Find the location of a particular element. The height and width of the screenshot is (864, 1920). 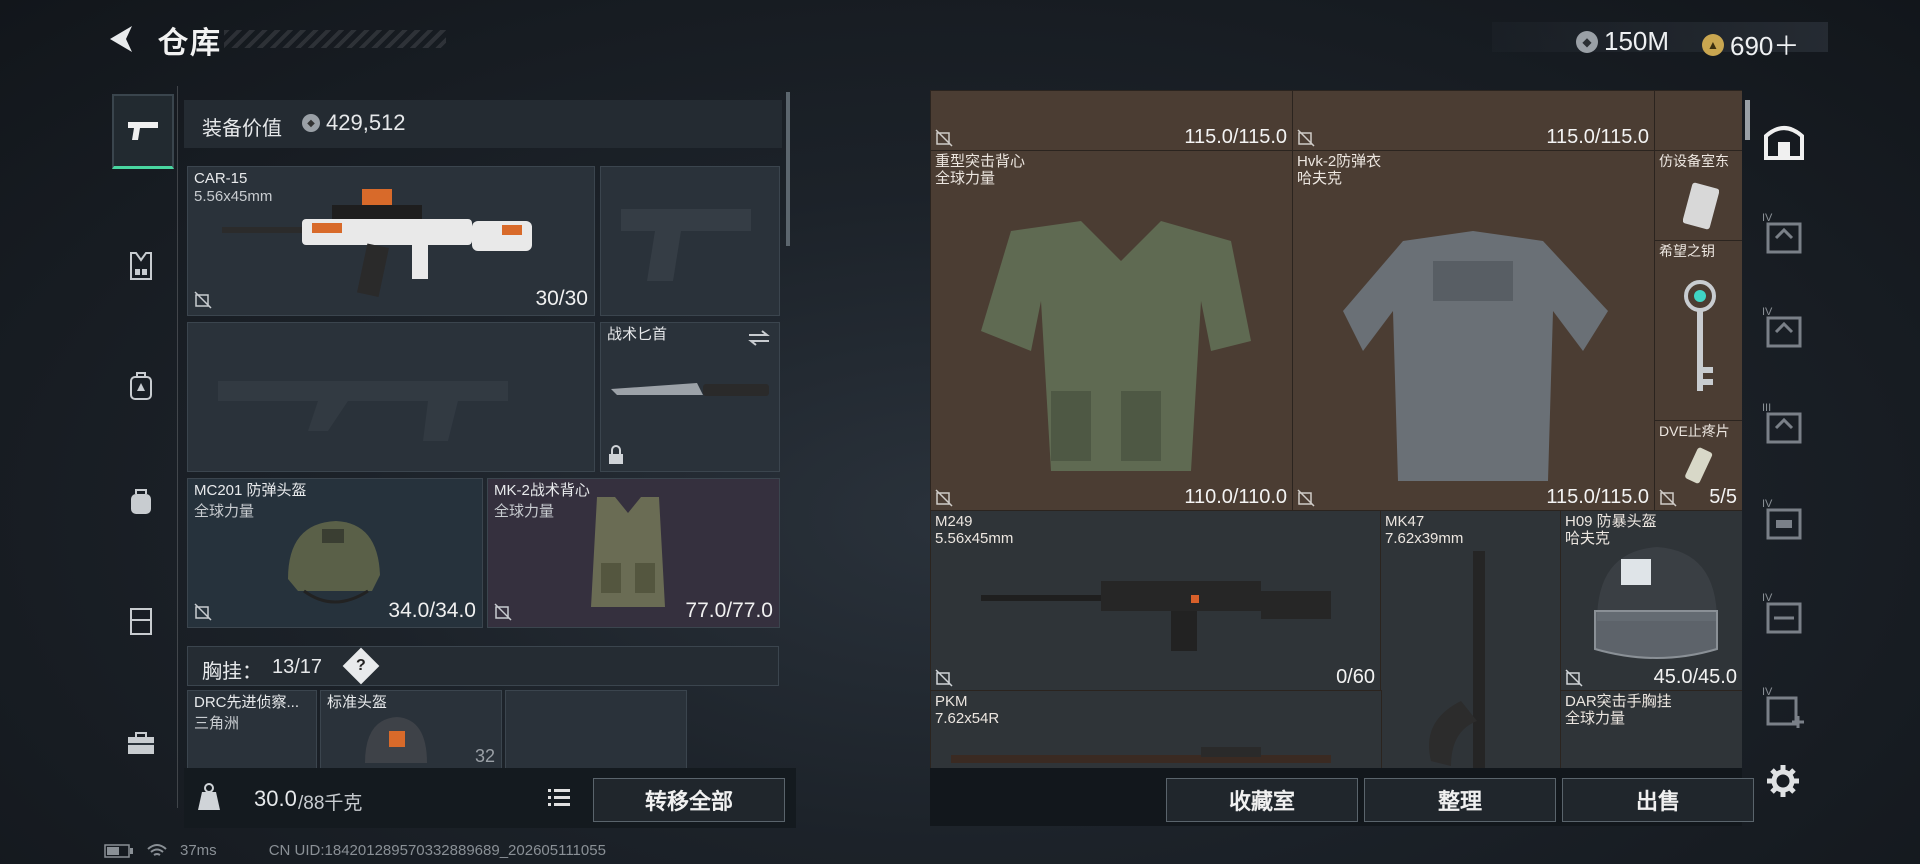

storage-item-key: 希望之钥 is located at coordinates (1698, 331).